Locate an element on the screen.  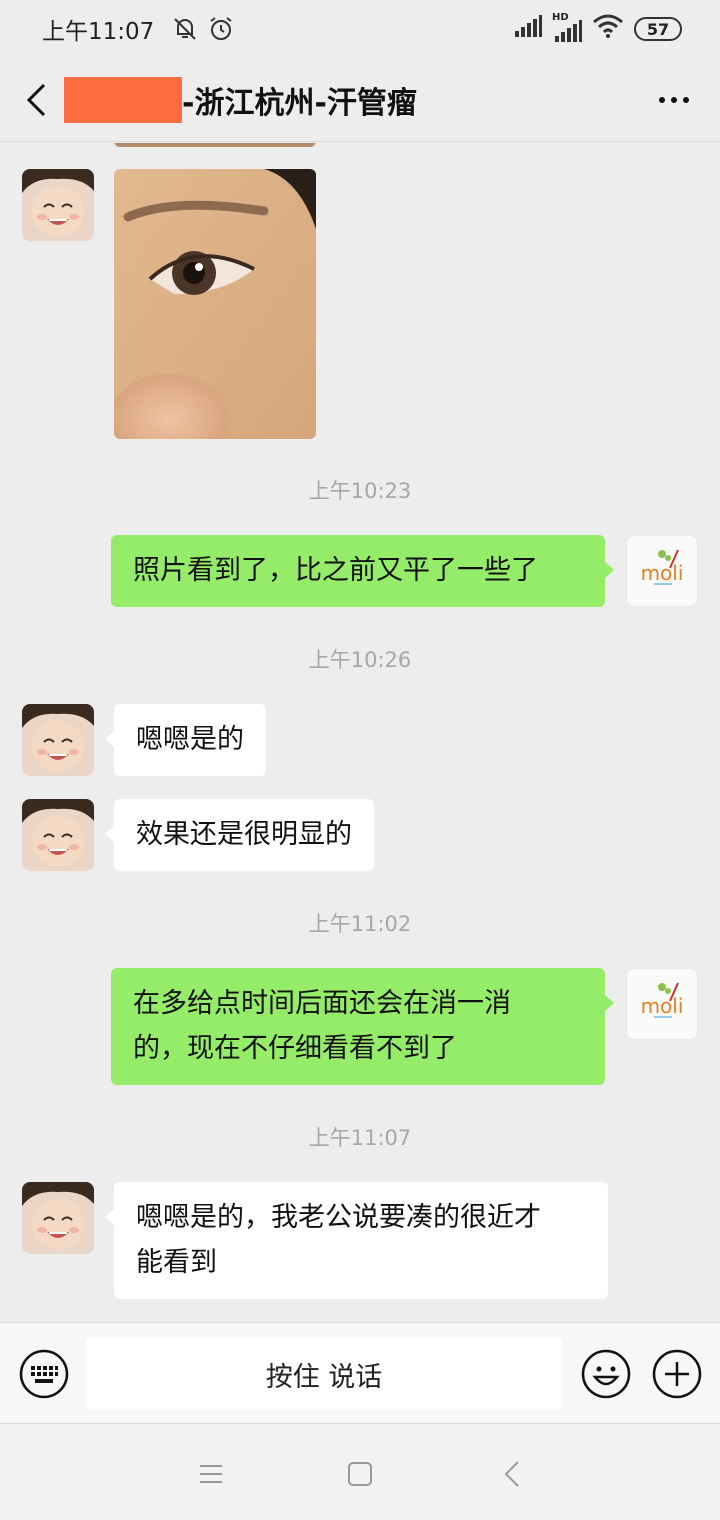
message-text-line: 嗯嗯是的，我老公说要凑的很近才 is located at coordinates (338, 1217).